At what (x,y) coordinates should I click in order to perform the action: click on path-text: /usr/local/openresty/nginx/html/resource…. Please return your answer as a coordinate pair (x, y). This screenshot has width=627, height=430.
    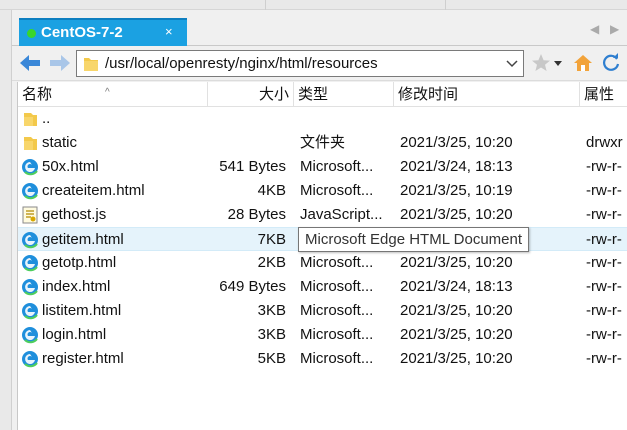
    Looking at the image, I should click on (241, 63).